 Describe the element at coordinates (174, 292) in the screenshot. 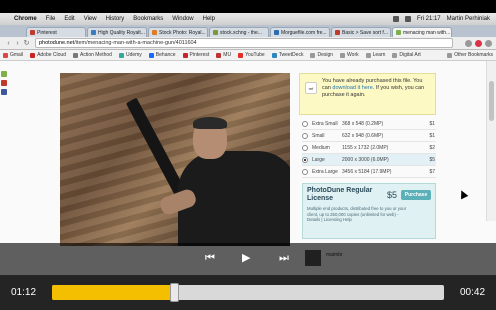

I see `seek-handle` at that location.